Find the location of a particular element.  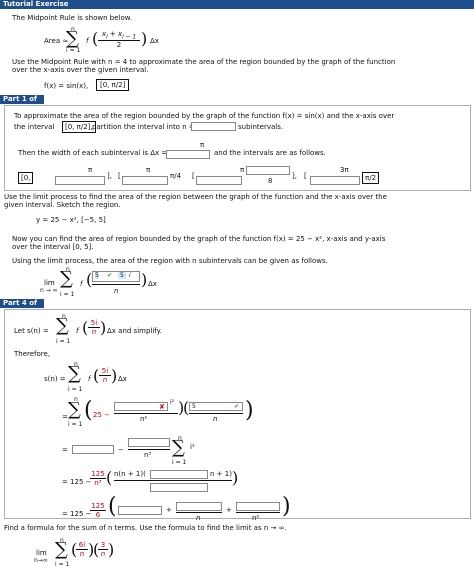

limit-dx: Δx is located at coordinates (152, 284).